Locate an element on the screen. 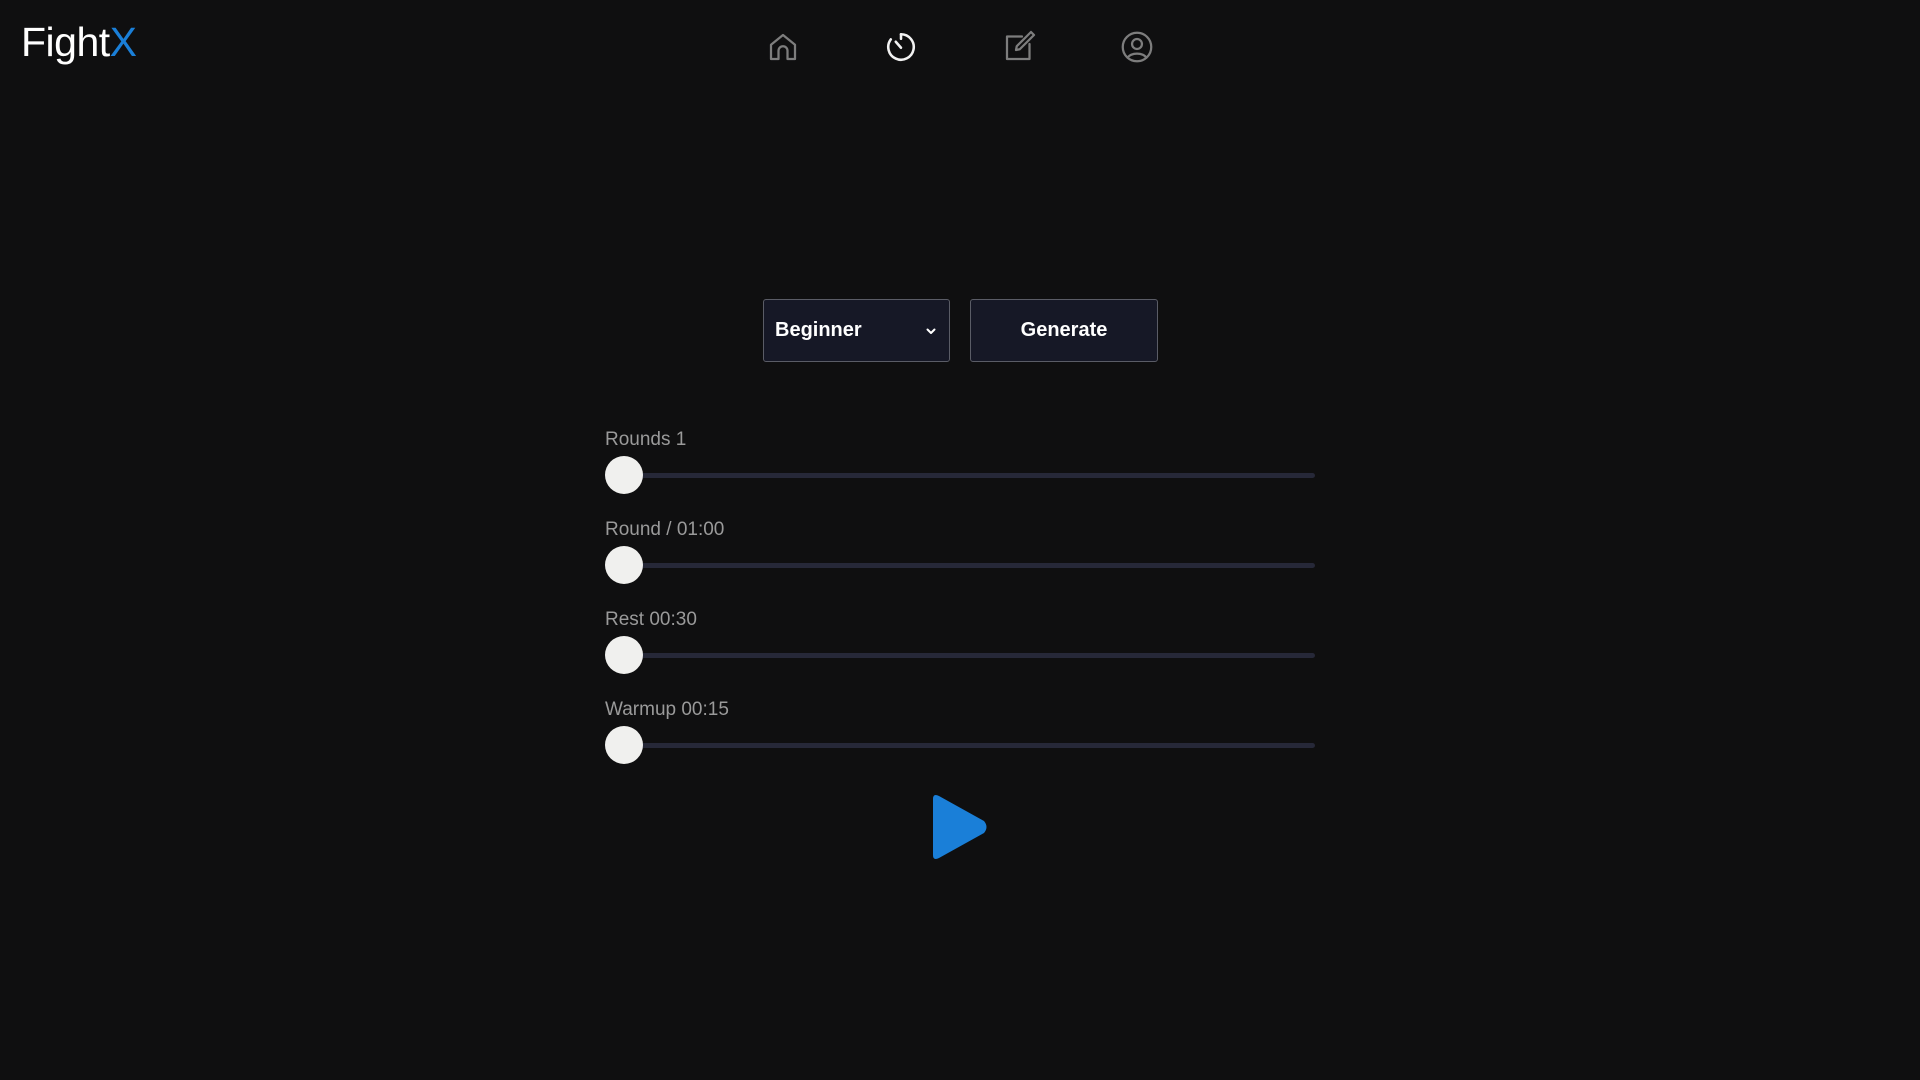 The image size is (1920, 1080). main-nav is located at coordinates (960, 47).